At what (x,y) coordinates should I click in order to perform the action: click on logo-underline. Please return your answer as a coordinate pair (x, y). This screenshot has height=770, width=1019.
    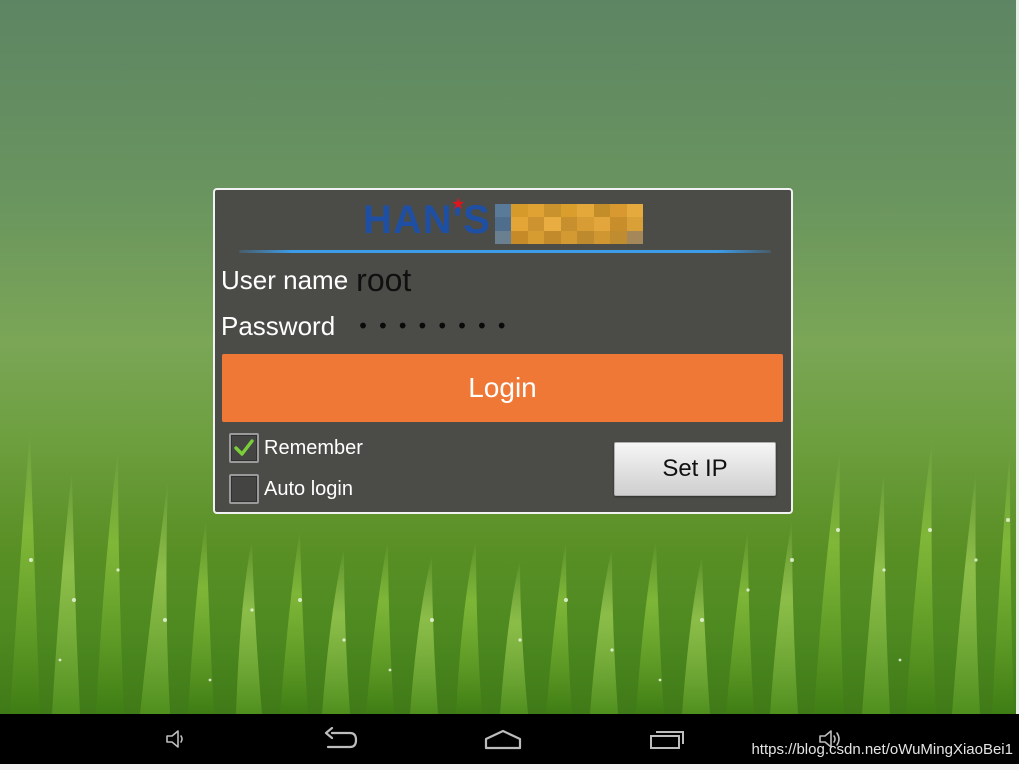
    Looking at the image, I should click on (505, 251).